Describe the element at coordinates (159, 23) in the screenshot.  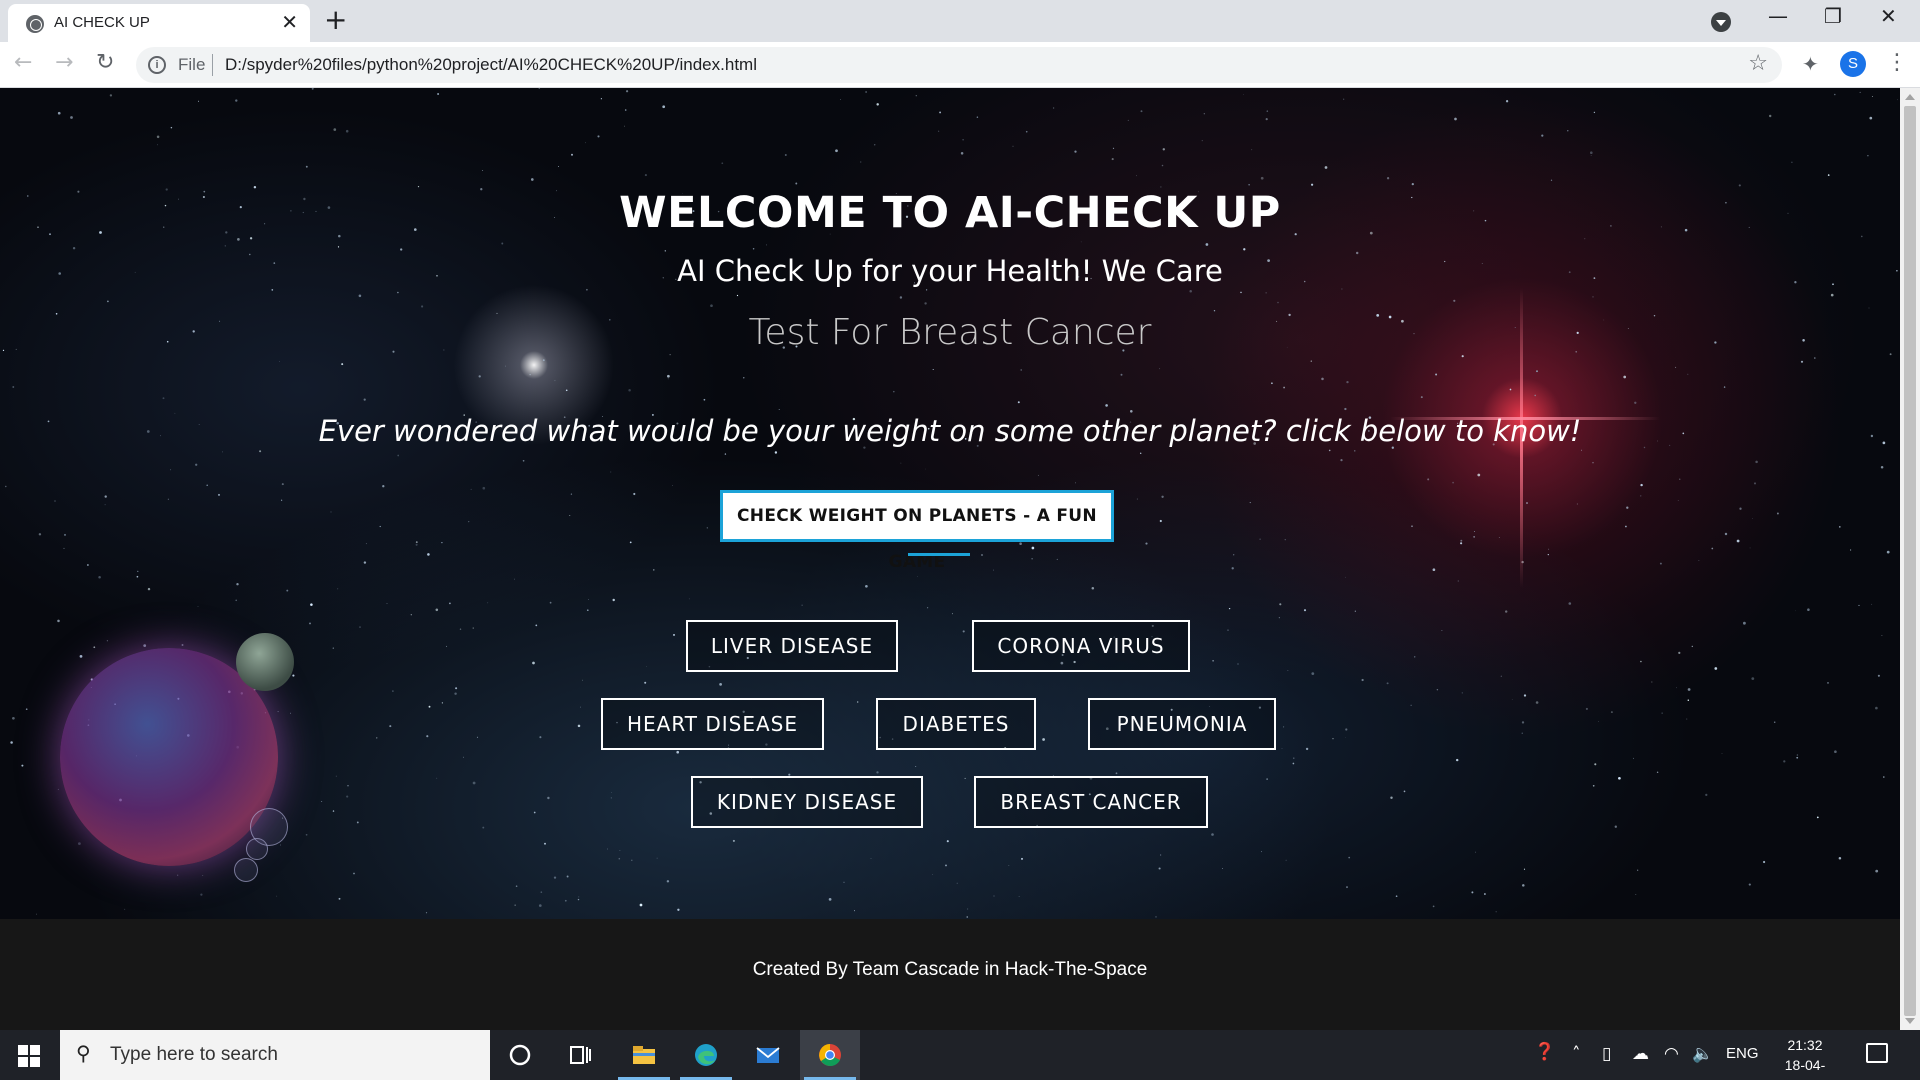
I see `browser-tab: AI CHECK UP ✕` at that location.